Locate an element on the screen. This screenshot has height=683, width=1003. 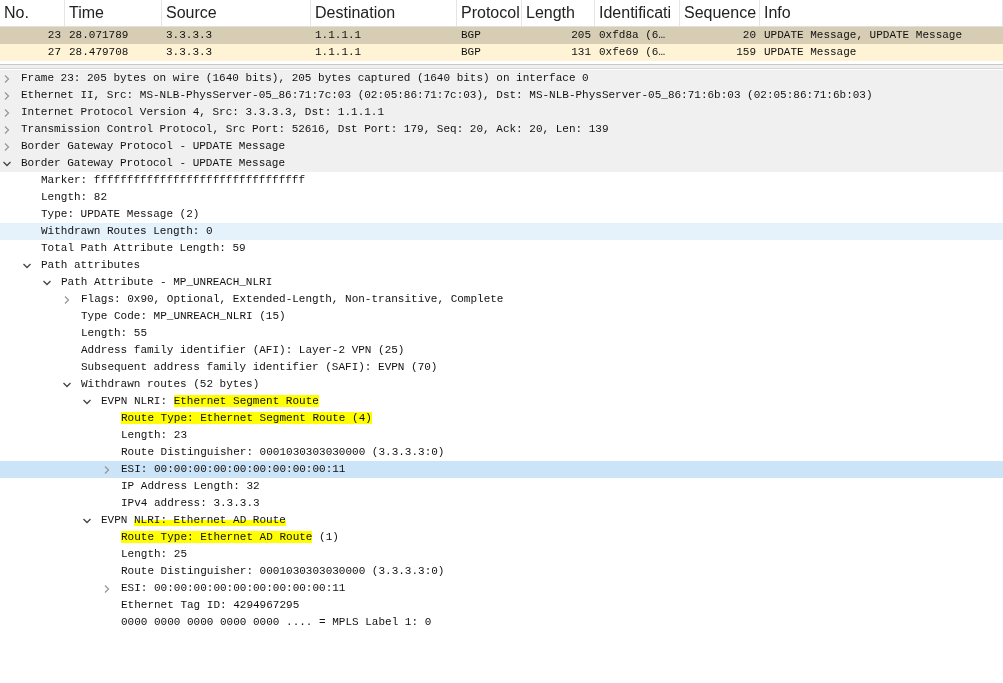
tree-row: IPv4 address: 3.3.3.3 is located at coordinates (501, 503).